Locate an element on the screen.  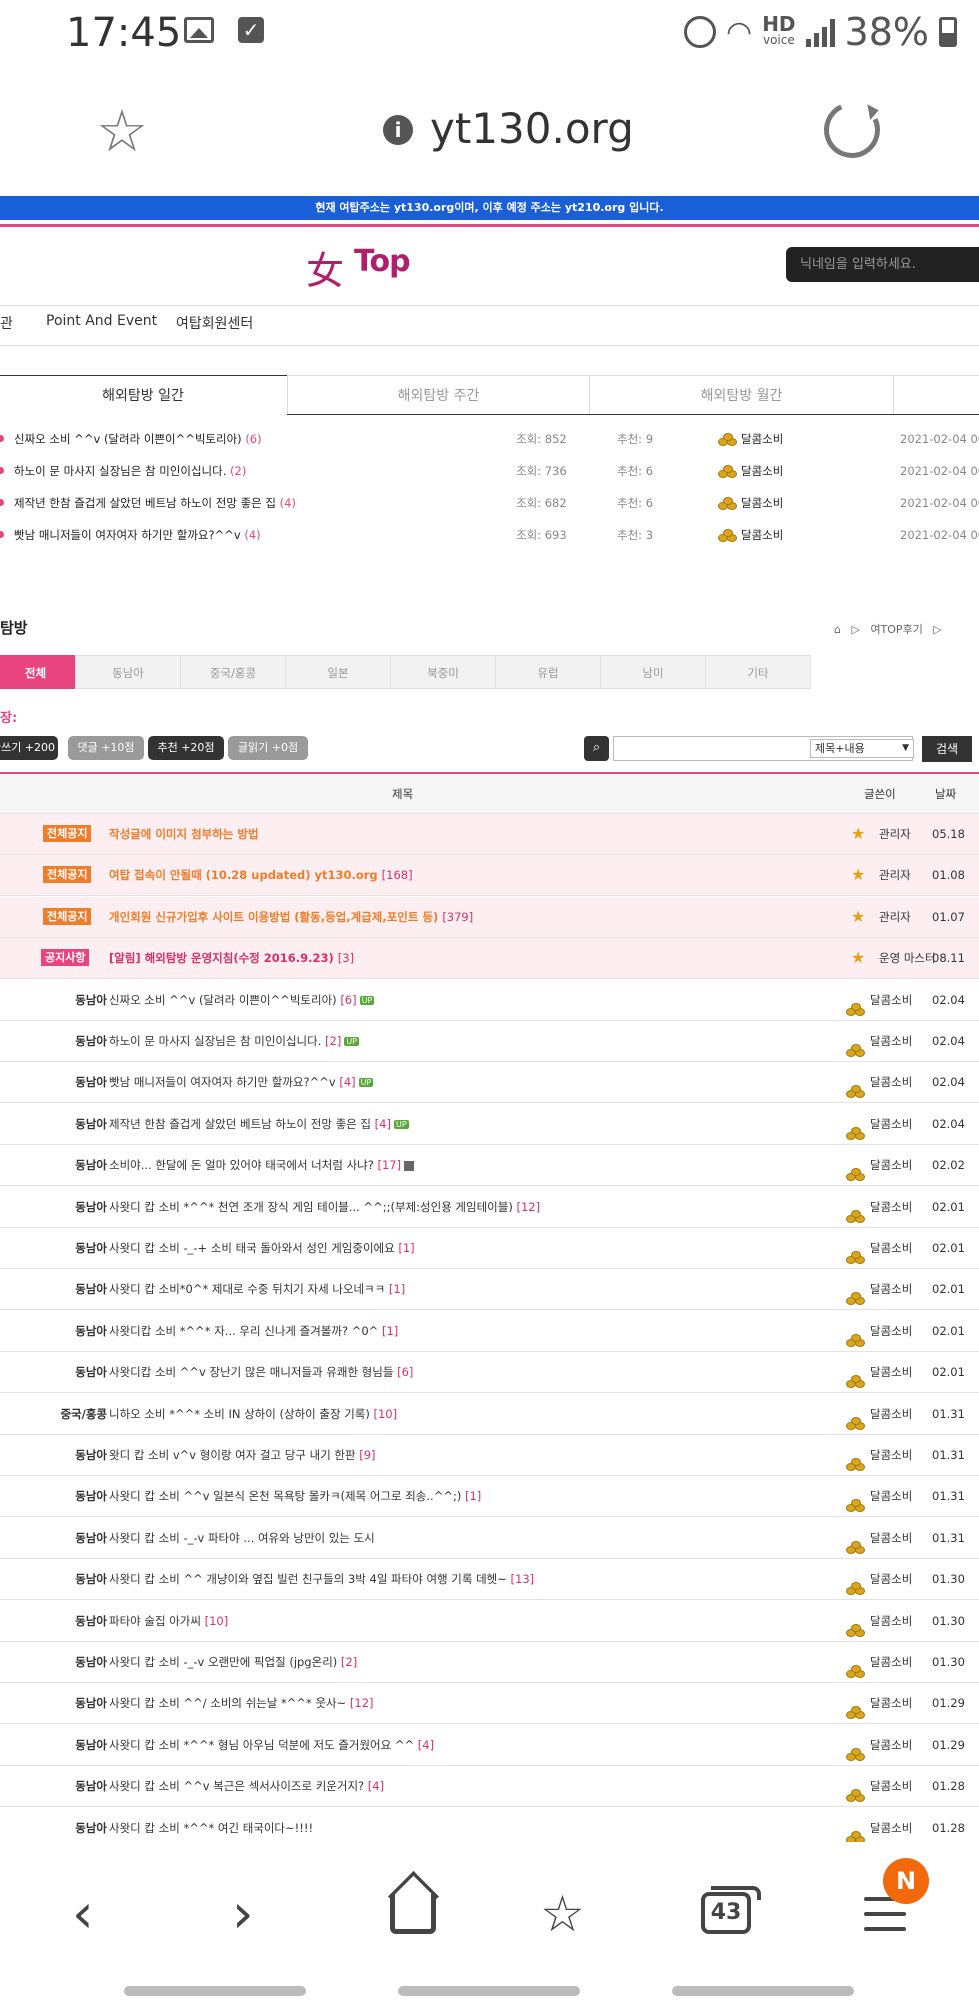
row-subject: 소비야... 한달에 돈 얼마 있어야 태국에서 너처럼 사냐? [17] is located at coordinates (262, 1165).